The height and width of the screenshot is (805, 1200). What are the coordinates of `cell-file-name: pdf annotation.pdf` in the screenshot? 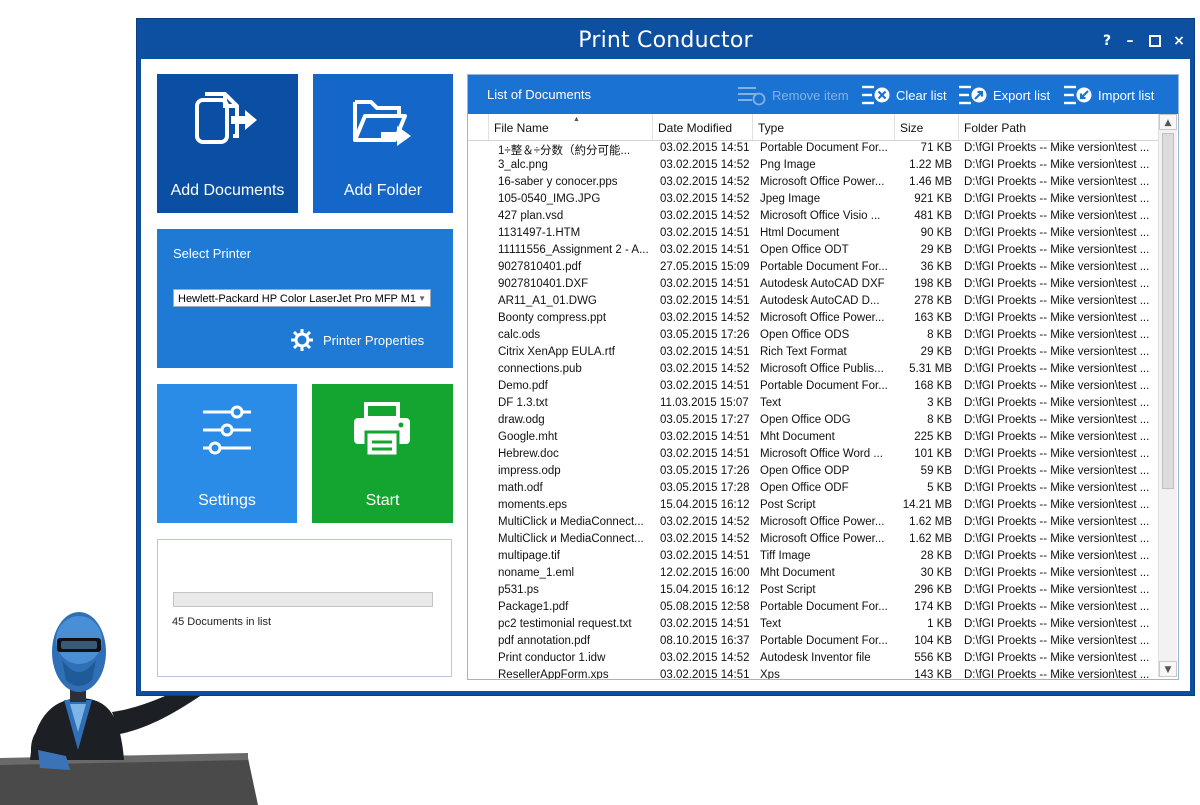 It's located at (544, 641).